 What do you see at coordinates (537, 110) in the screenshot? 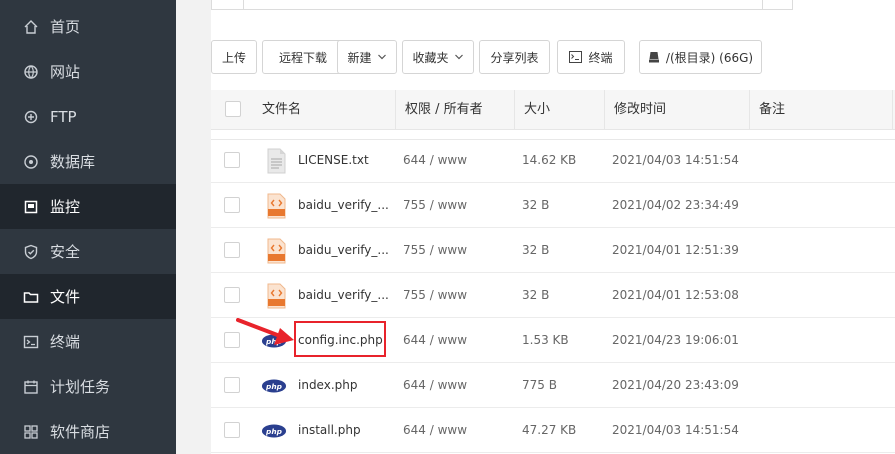
I see `column-header-size: 大小` at bounding box center [537, 110].